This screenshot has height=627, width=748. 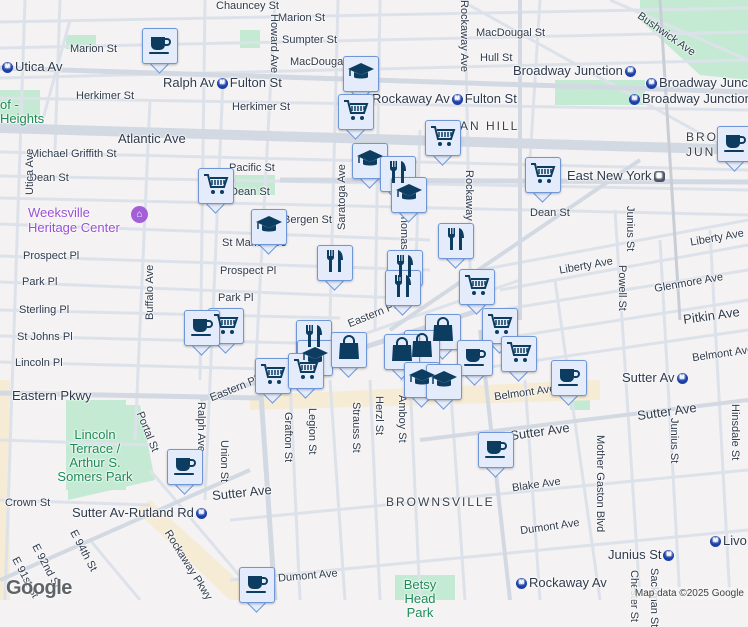 I want to click on station-livonia: M Livo, so click(x=727, y=540).